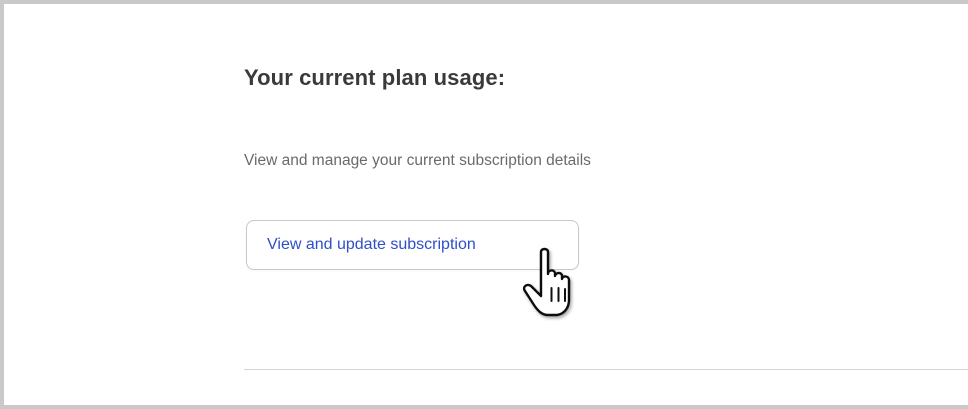 Image resolution: width=968 pixels, height=409 pixels. Describe the element at coordinates (606, 369) in the screenshot. I see `section-divider` at that location.